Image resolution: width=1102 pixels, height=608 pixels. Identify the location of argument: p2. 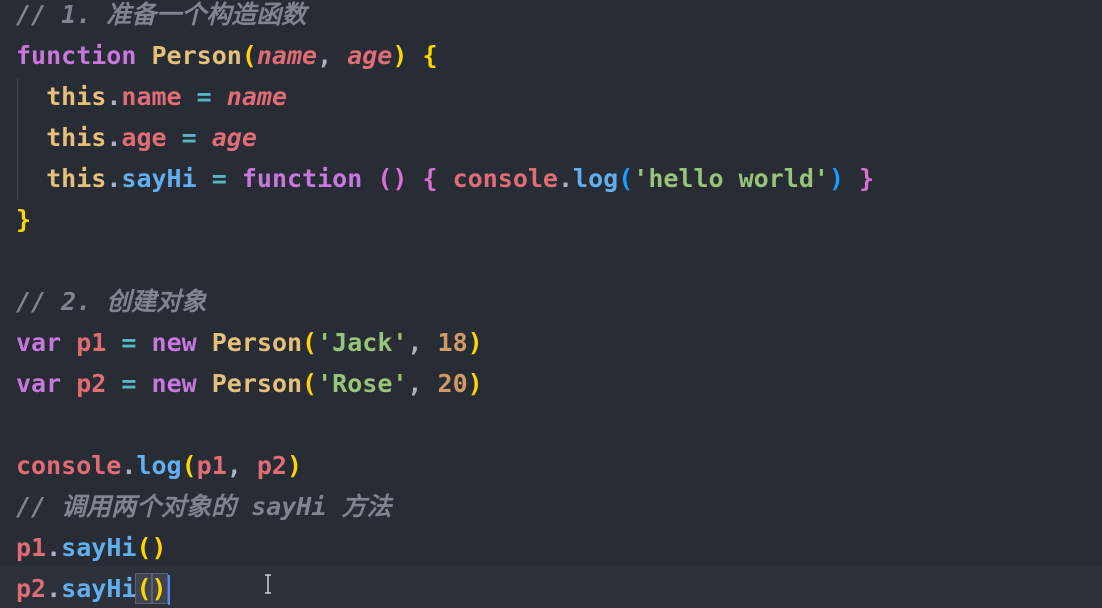
(271, 465).